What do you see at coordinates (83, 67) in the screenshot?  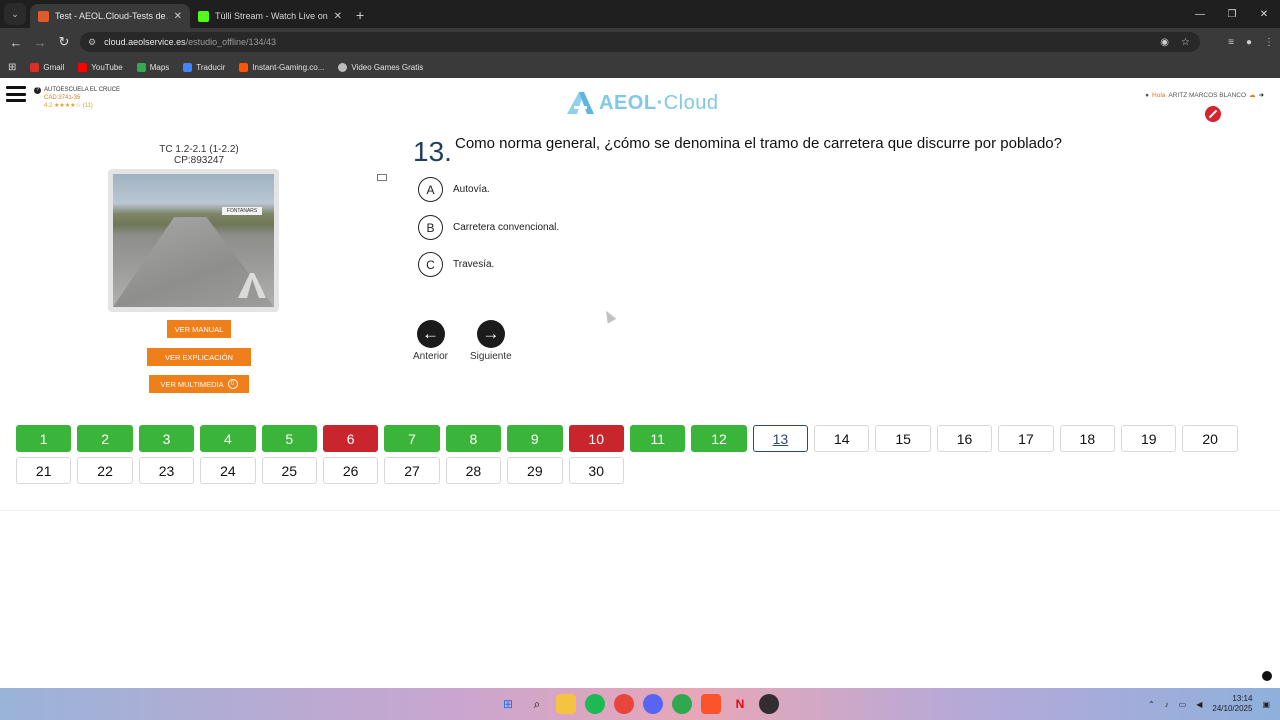 I see `youtube-icon` at bounding box center [83, 67].